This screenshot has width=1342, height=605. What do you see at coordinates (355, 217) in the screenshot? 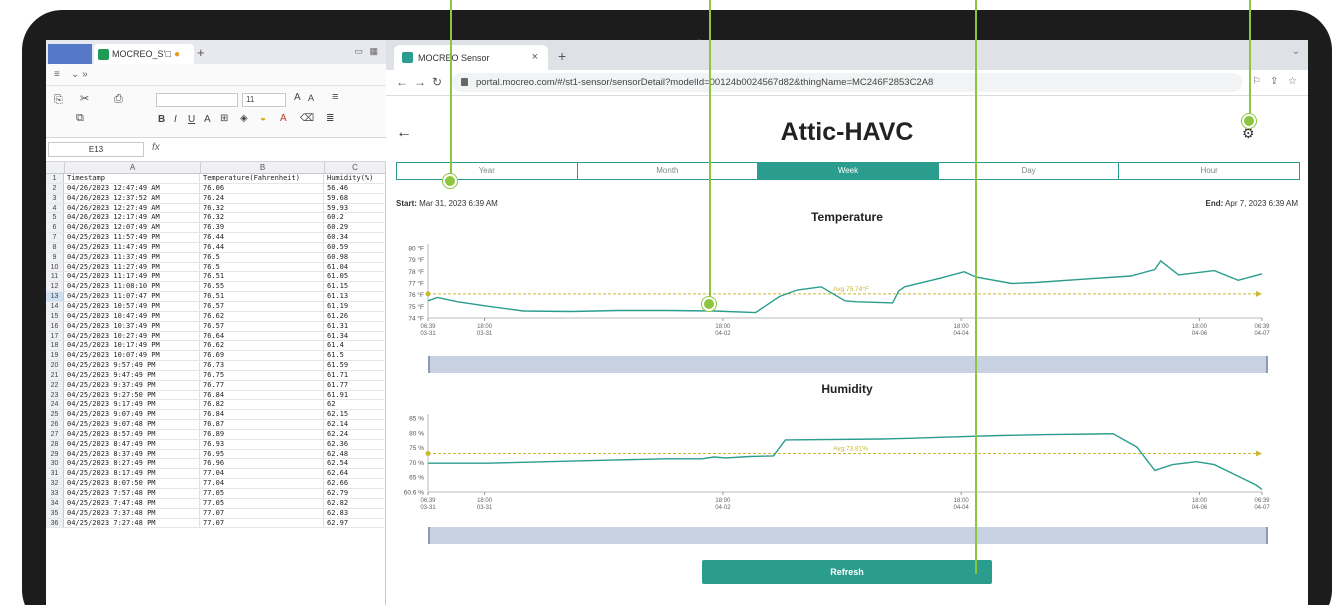
I see `cell-humidity: 60.2` at bounding box center [355, 217].